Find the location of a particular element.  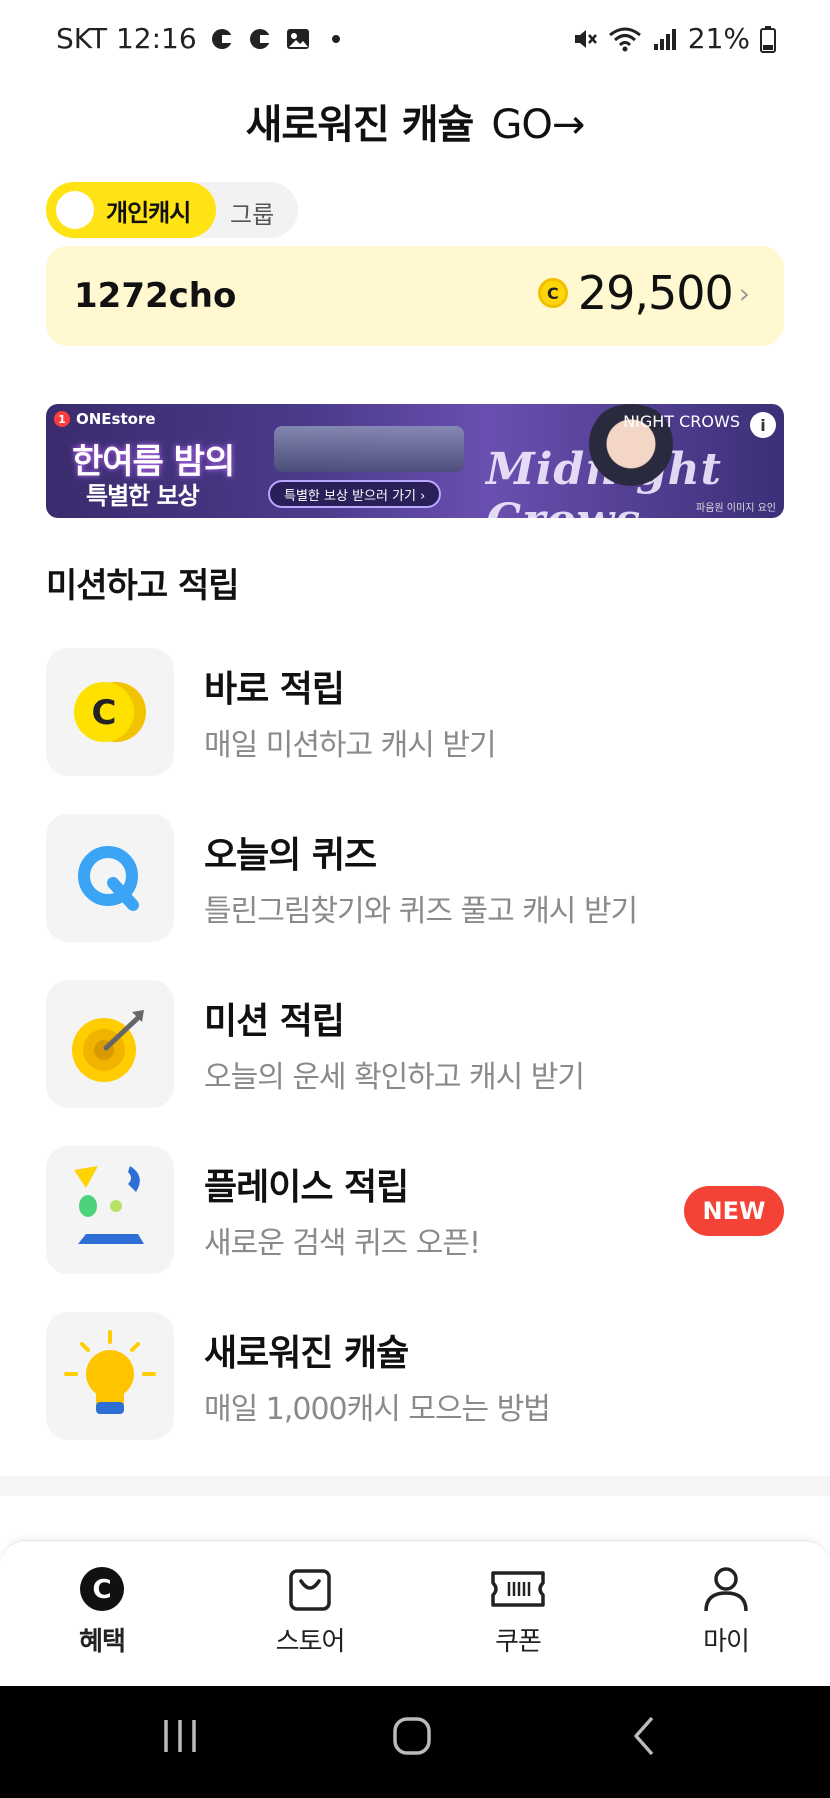

coupon-icon is located at coordinates (518, 1589).